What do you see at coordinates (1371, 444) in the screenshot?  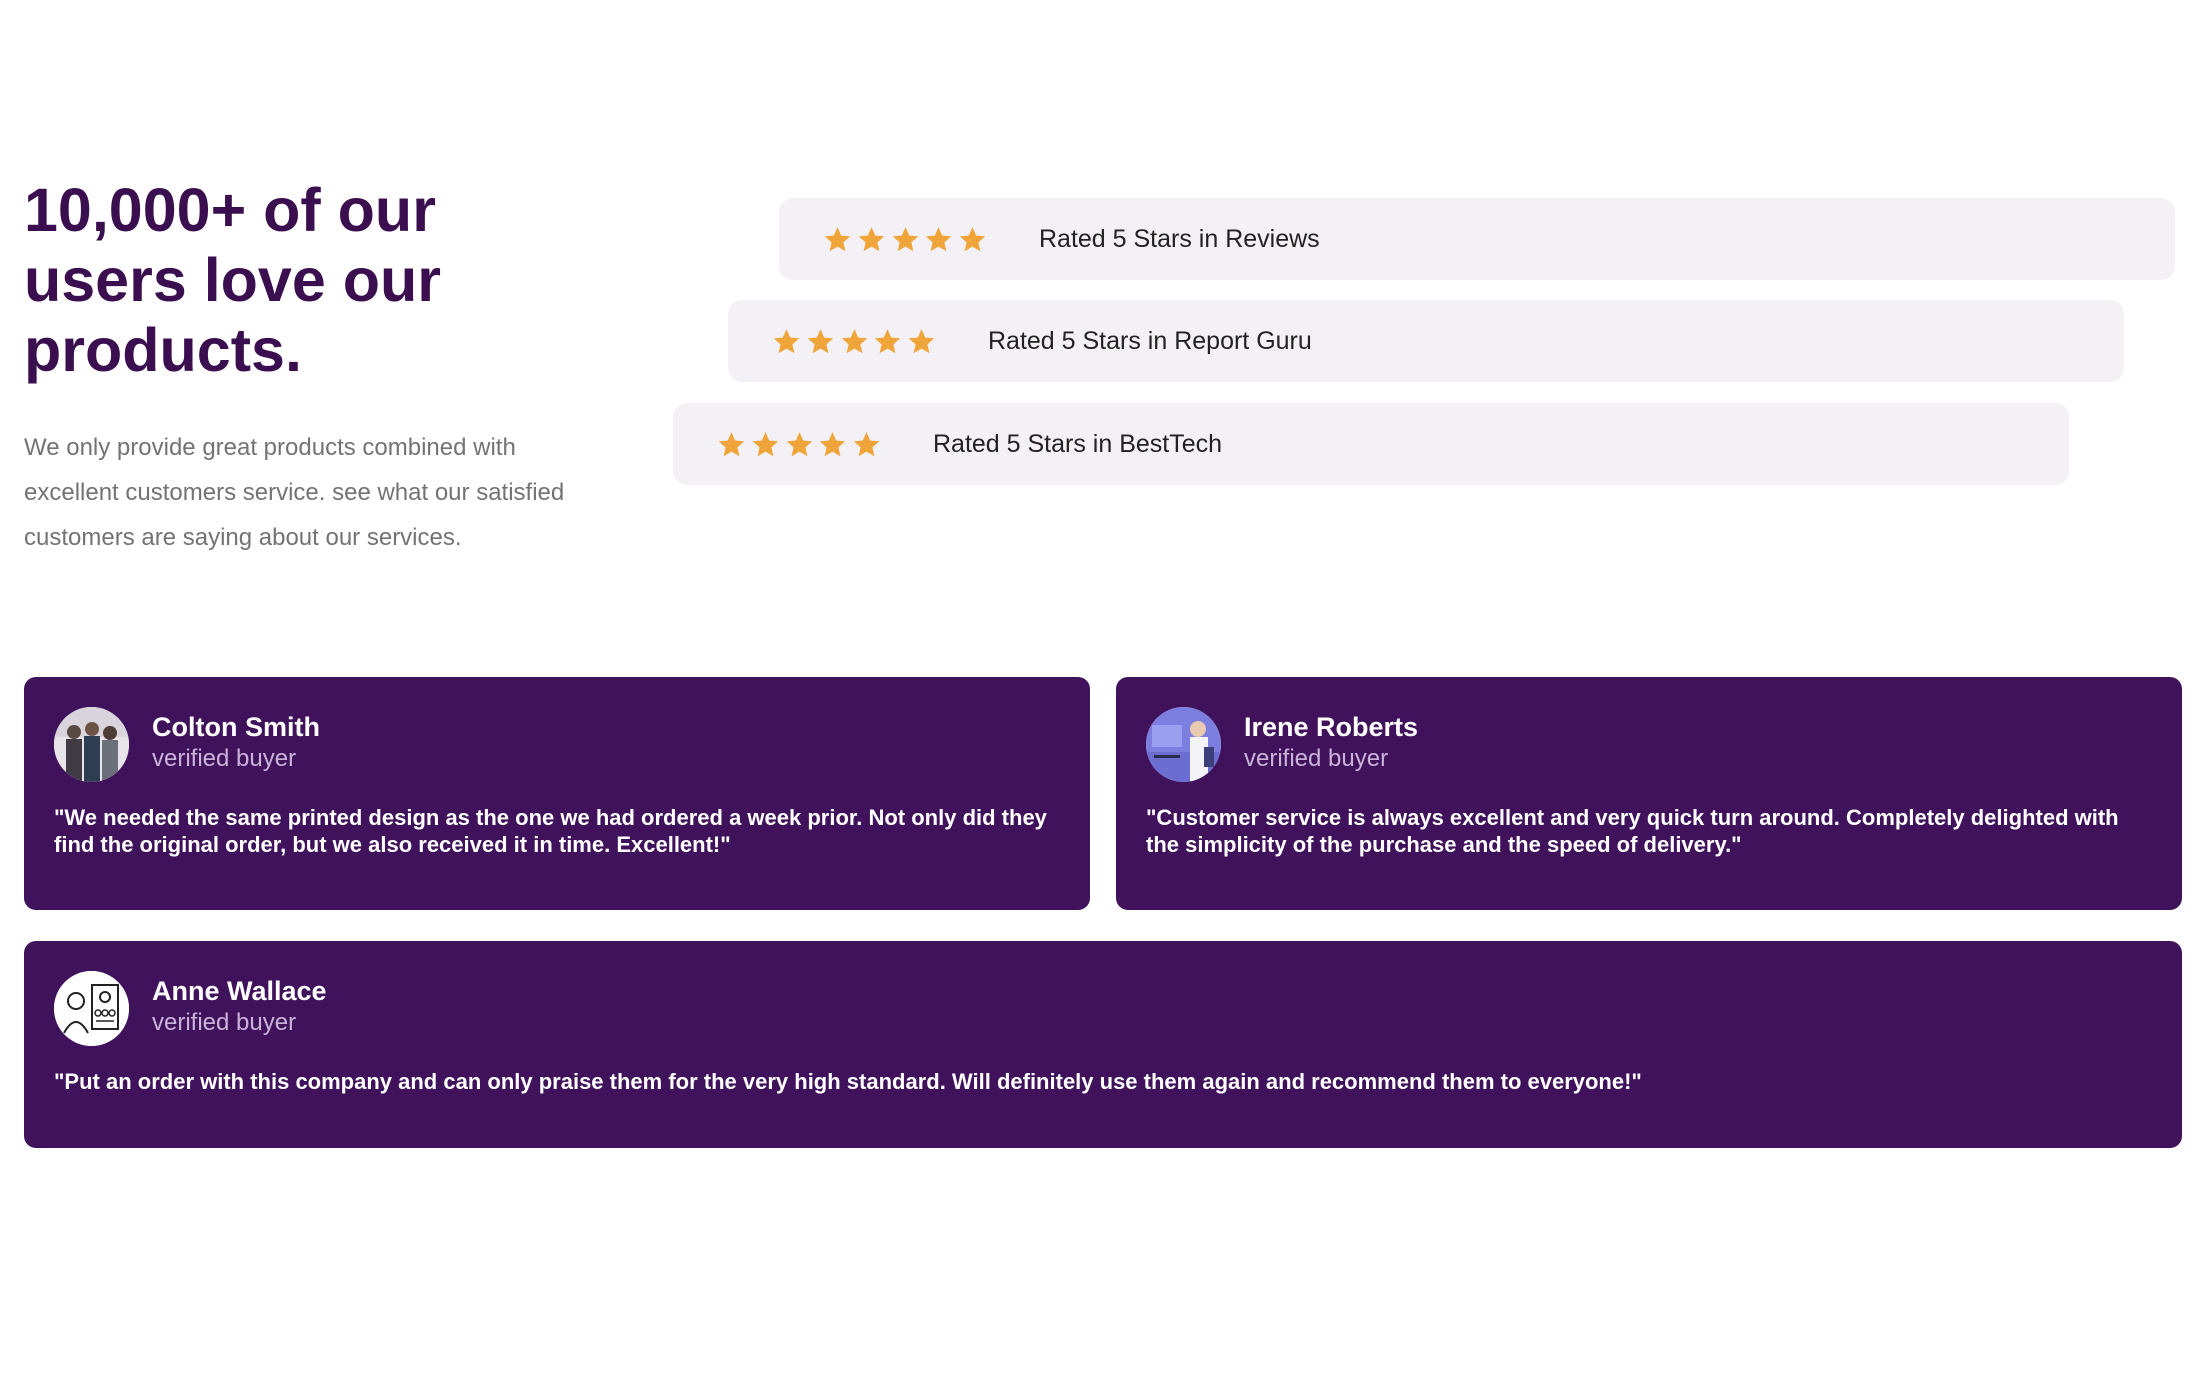 I see `rating-badge-besttech: Rated 5 Stars in BestTech` at bounding box center [1371, 444].